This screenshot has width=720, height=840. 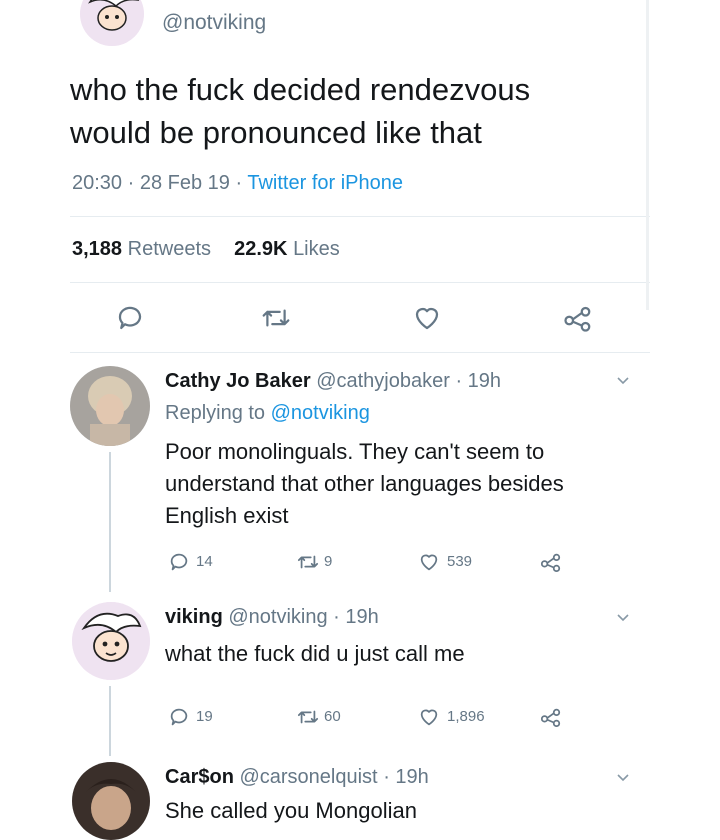 I want to click on reply-author-name: viking, so click(x=194, y=617).